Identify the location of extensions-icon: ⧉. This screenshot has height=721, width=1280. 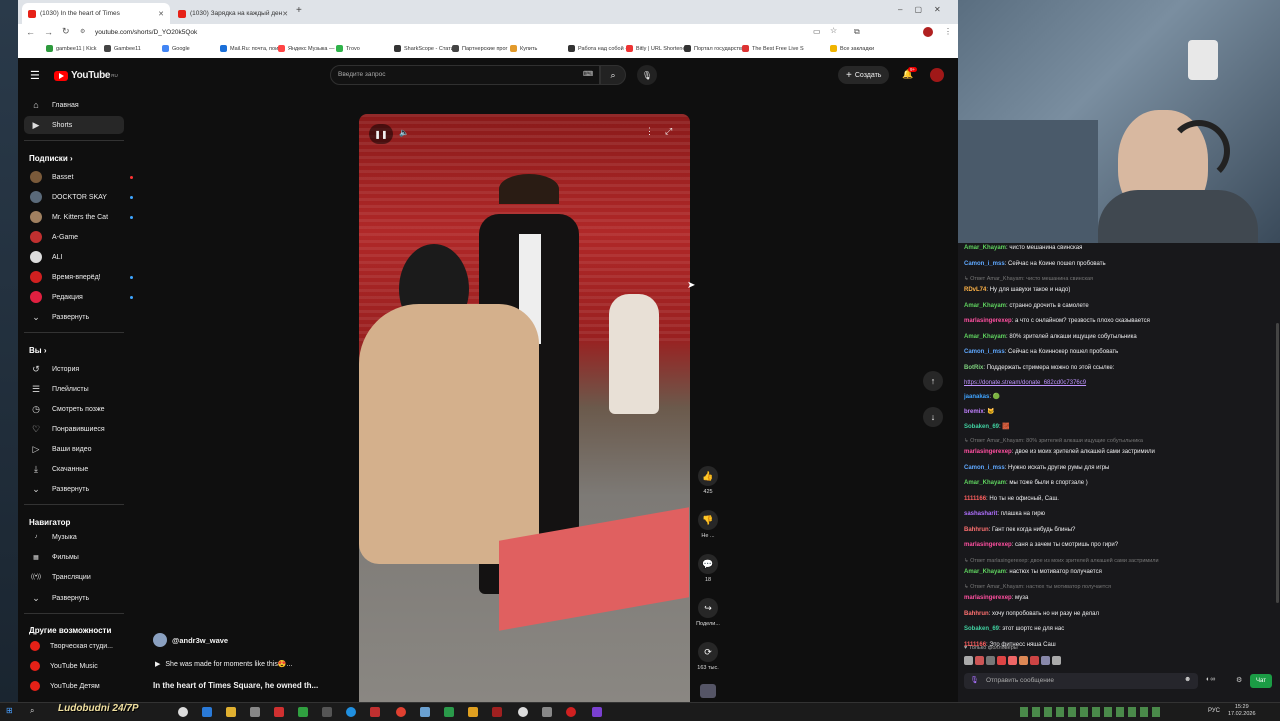
(857, 32).